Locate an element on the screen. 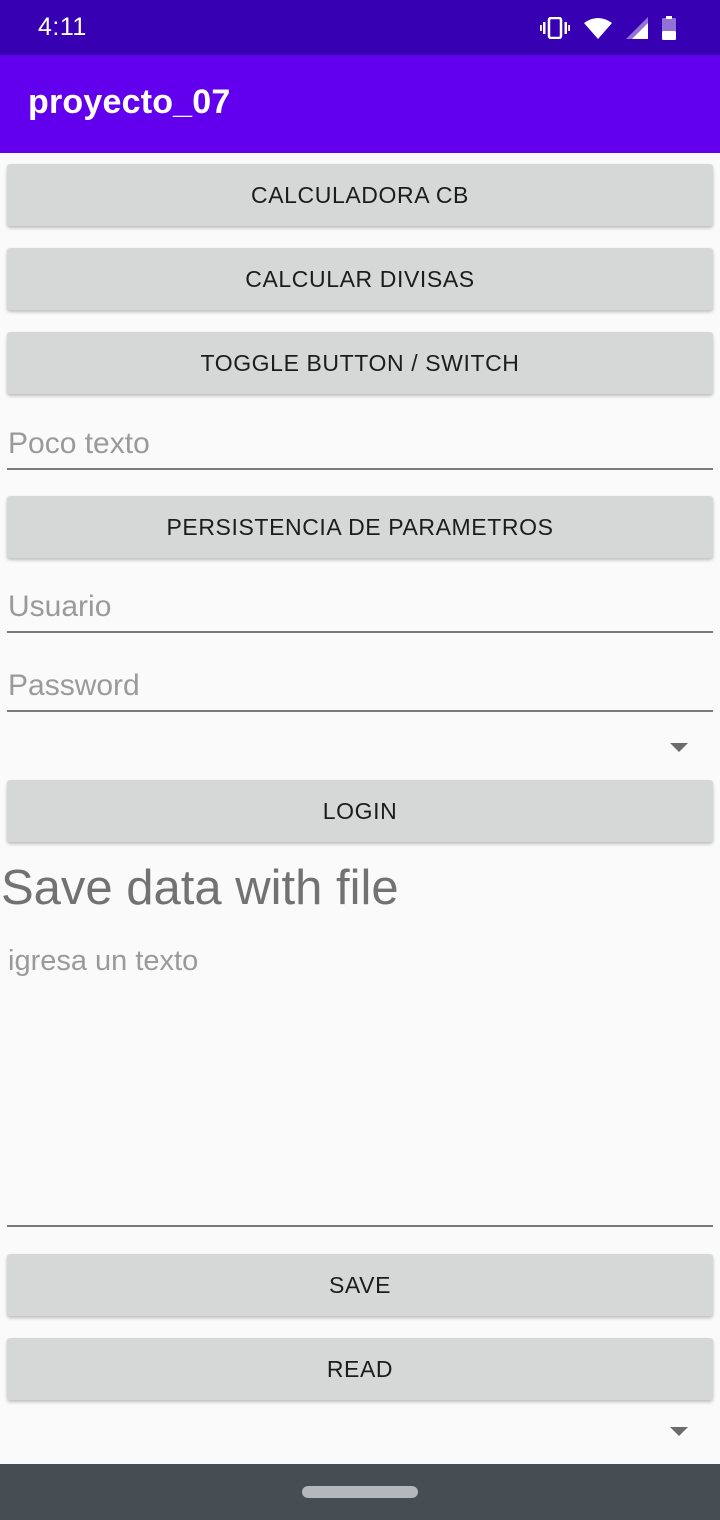 Image resolution: width=720 pixels, height=1520 pixels. section-title: Save data with file is located at coordinates (200, 888).